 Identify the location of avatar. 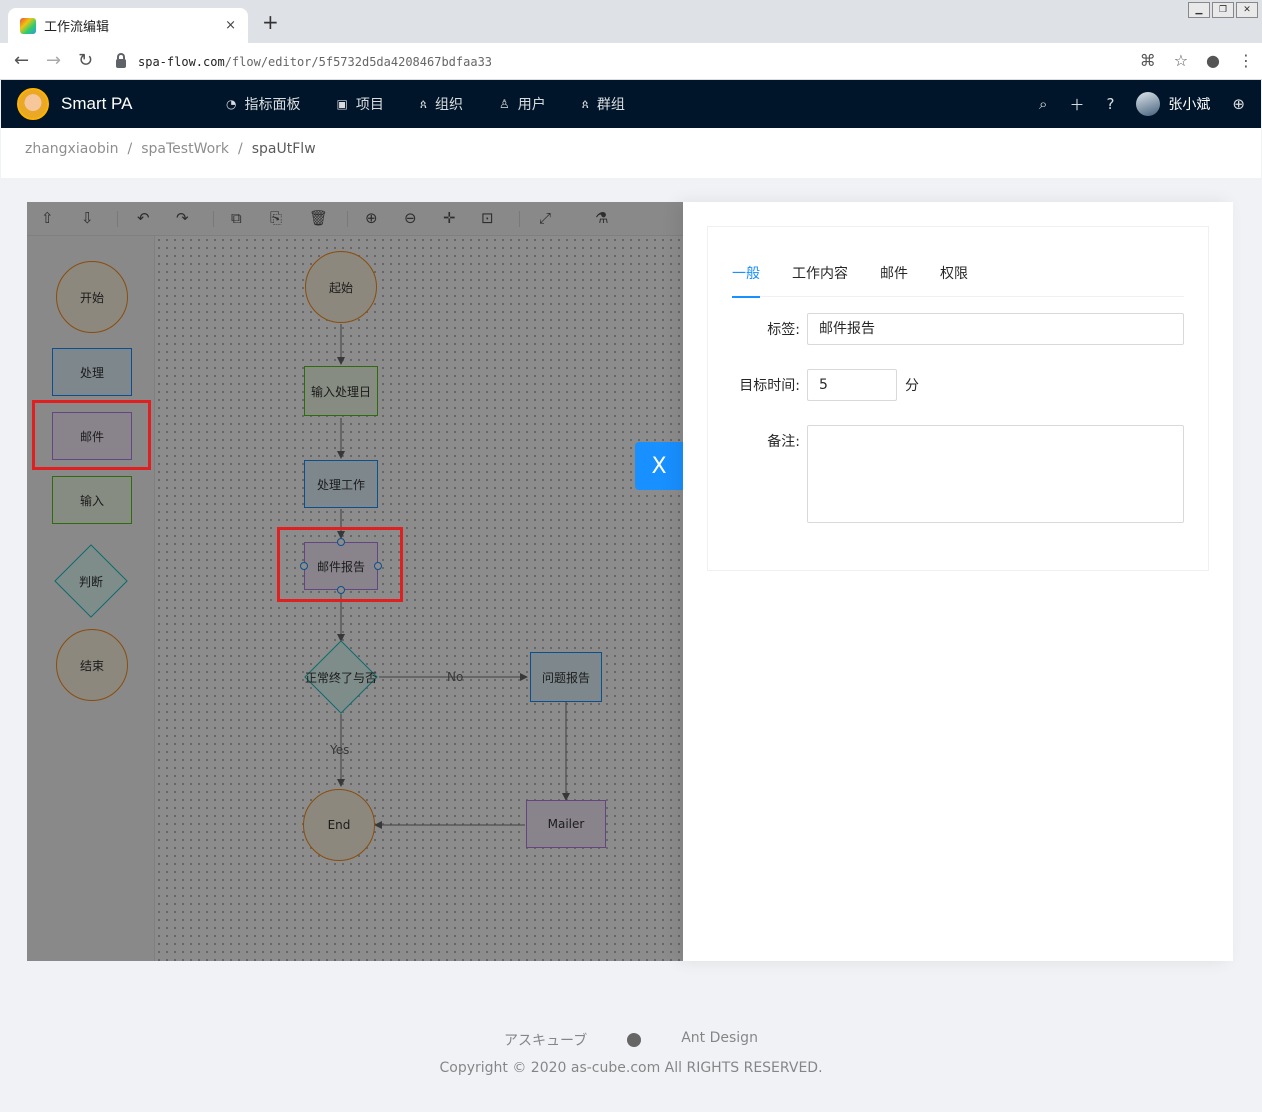
(1148, 104).